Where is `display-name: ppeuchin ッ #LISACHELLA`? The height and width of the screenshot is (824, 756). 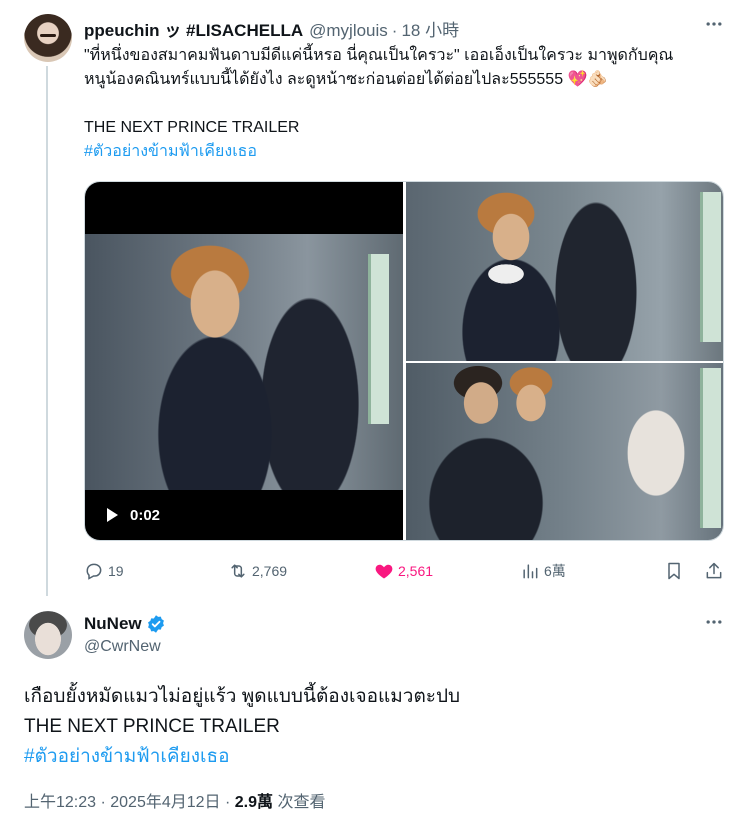 display-name: ppeuchin ッ #LISACHELLA is located at coordinates (193, 28).